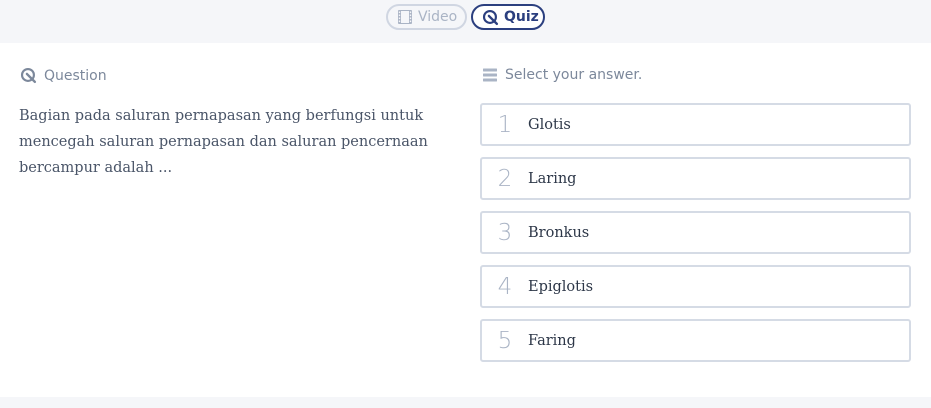 This screenshot has height=408, width=931. What do you see at coordinates (559, 232) in the screenshot?
I see `option-label: Bronkus` at bounding box center [559, 232].